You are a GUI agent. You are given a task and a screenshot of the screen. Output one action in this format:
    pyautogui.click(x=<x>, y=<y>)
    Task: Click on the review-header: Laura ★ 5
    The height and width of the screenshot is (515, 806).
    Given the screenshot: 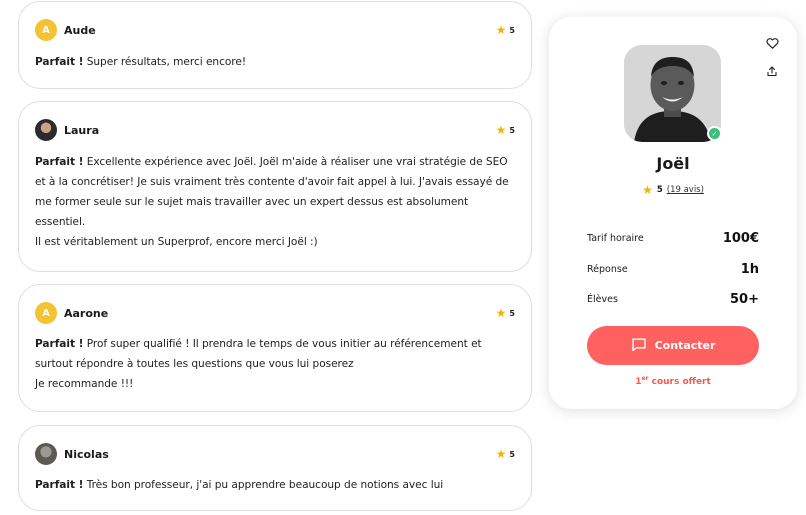 What is the action you would take?
    pyautogui.click(x=275, y=130)
    